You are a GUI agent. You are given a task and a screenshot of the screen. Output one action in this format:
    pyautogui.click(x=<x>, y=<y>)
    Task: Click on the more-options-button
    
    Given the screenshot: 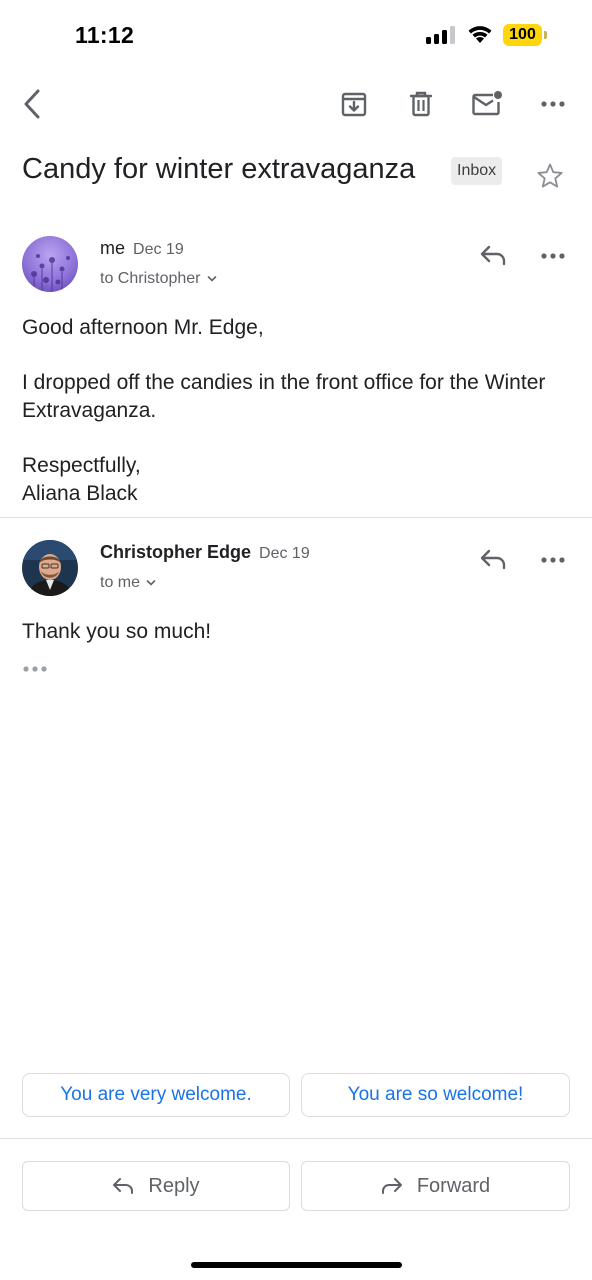 What is the action you would take?
    pyautogui.click(x=553, y=104)
    